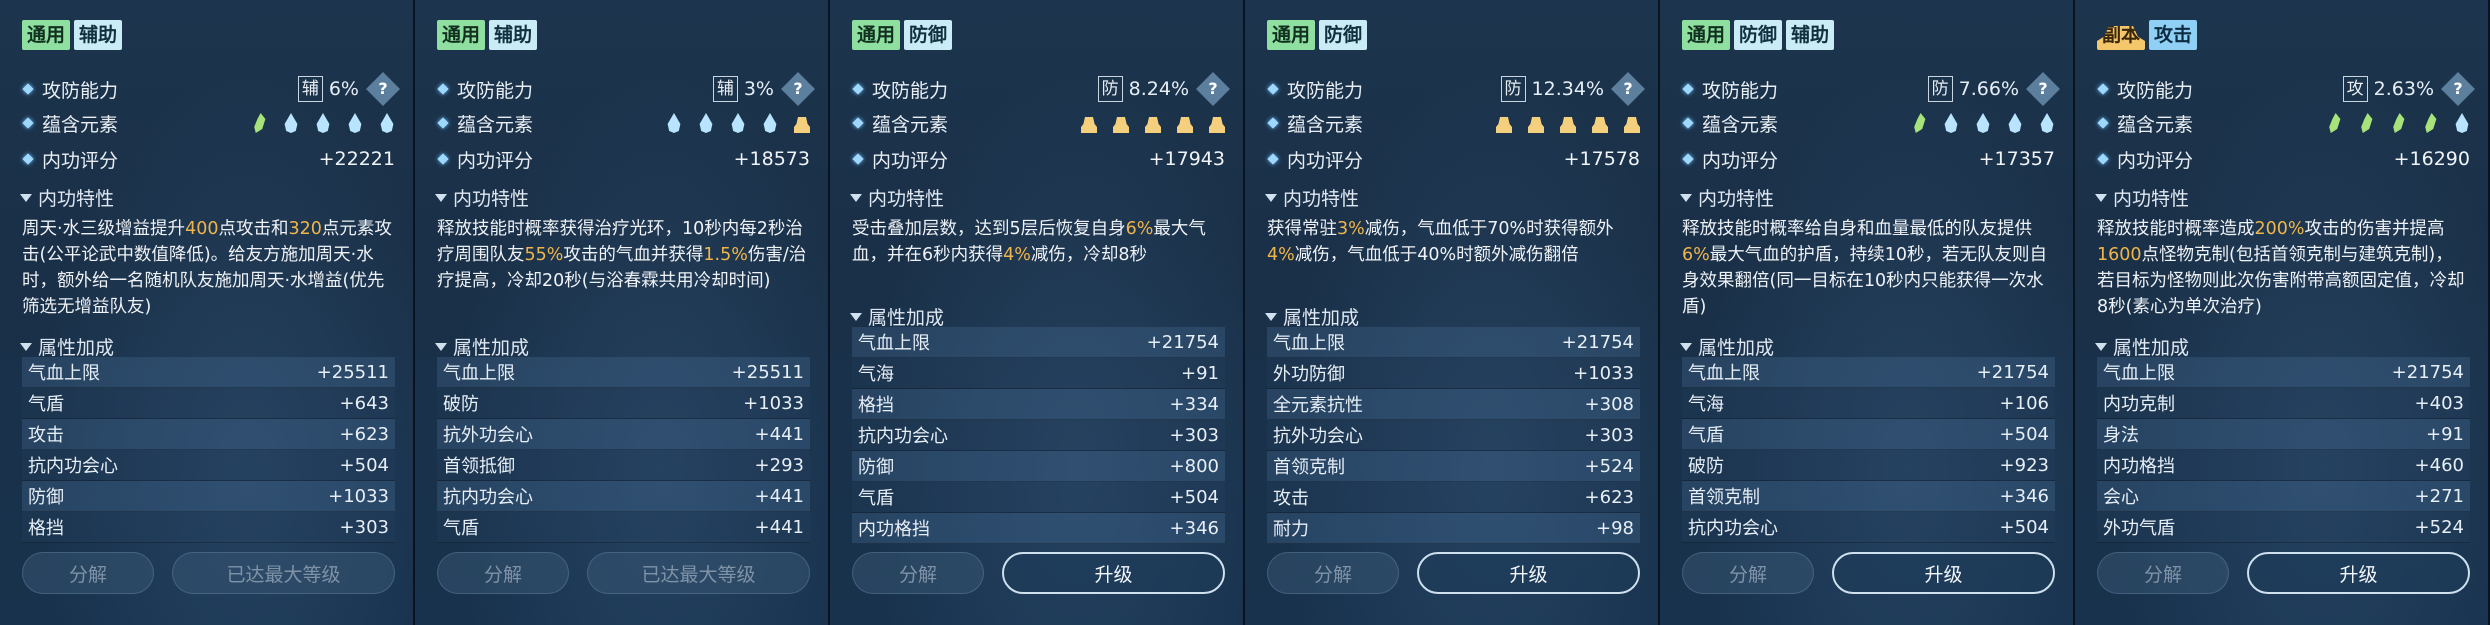  I want to click on action-buttons: 分解 升级, so click(1038, 573).